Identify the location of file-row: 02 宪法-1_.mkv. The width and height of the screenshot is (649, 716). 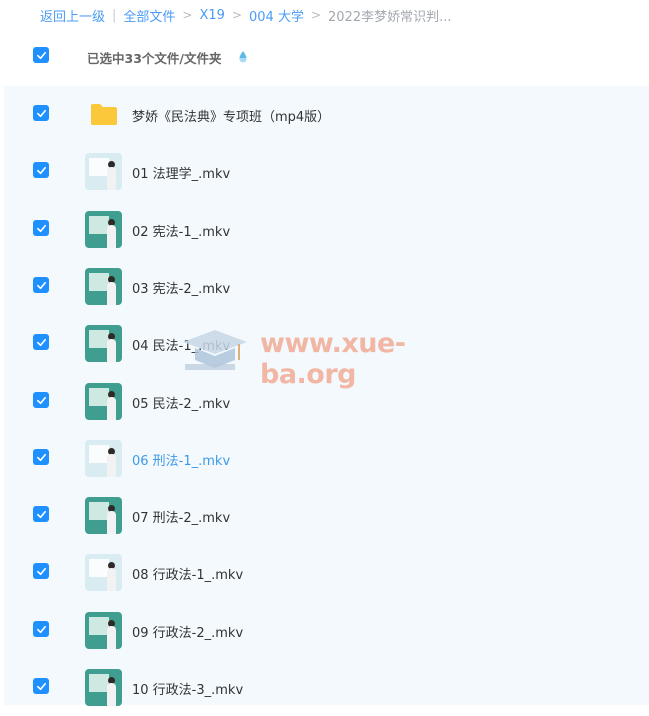
(326, 229).